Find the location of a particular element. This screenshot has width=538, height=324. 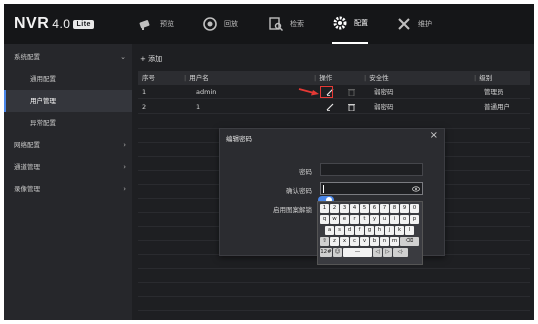

key: 5 is located at coordinates (364, 208).